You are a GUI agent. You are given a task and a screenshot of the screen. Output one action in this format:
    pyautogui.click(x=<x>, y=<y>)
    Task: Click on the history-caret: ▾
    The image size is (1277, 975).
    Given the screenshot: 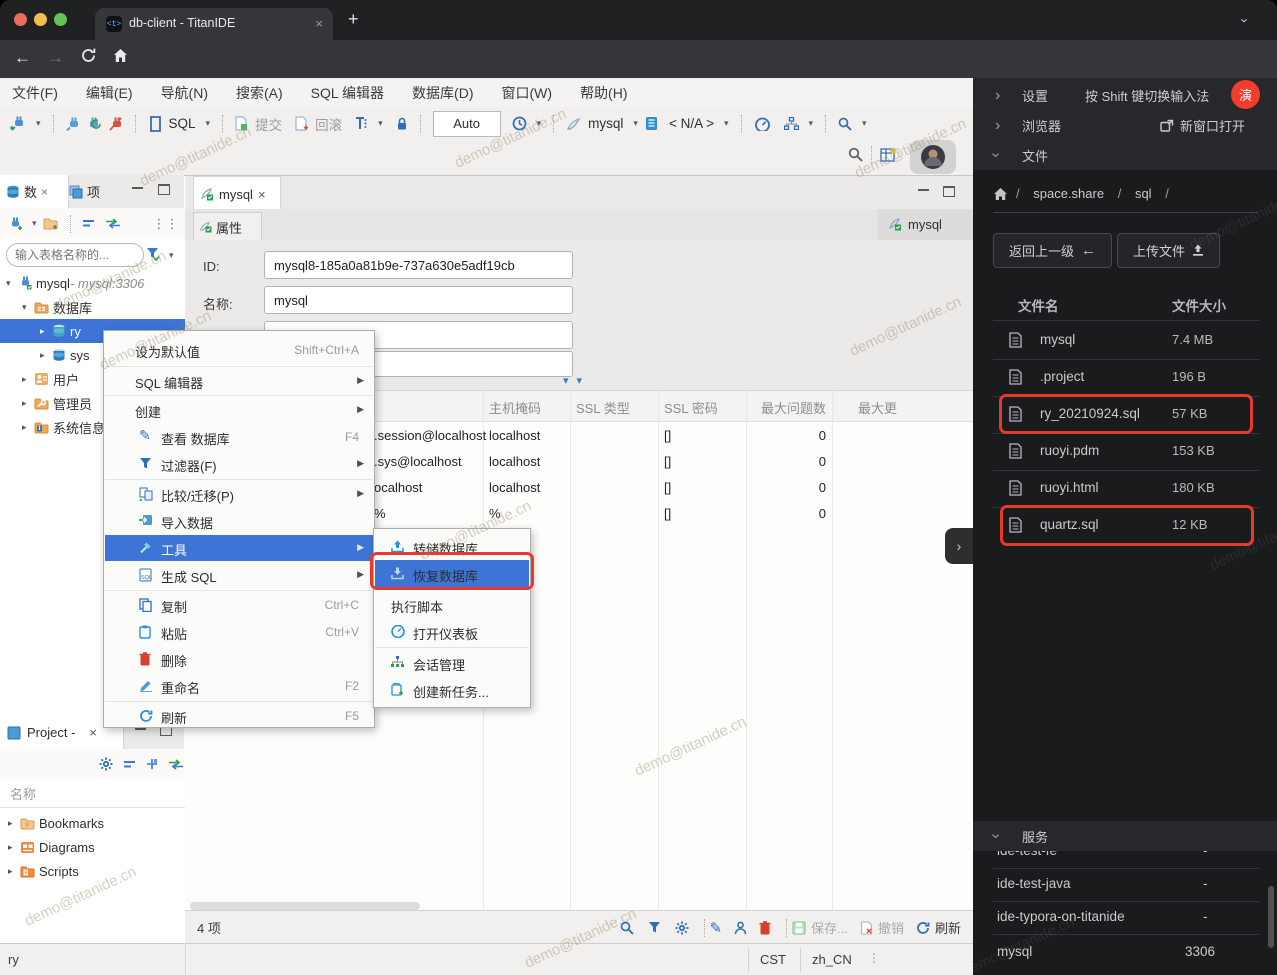 What is the action you would take?
    pyautogui.click(x=539, y=123)
    